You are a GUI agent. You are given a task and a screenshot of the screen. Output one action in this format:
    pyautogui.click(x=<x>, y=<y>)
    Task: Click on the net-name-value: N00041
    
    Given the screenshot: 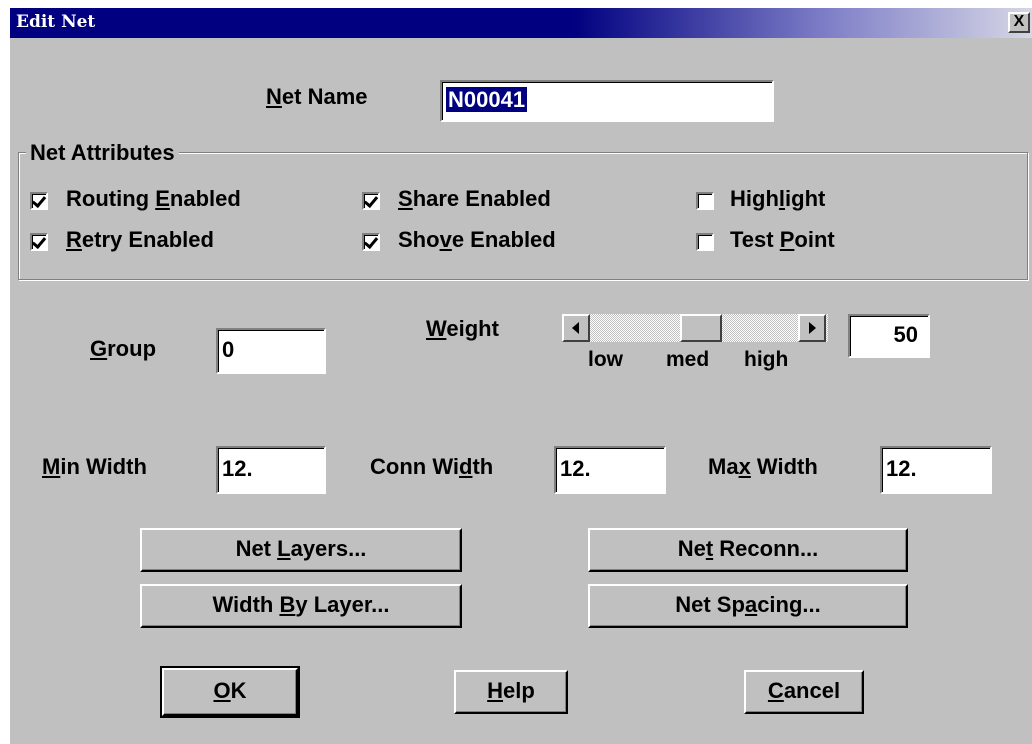 What is the action you would take?
    pyautogui.click(x=487, y=99)
    